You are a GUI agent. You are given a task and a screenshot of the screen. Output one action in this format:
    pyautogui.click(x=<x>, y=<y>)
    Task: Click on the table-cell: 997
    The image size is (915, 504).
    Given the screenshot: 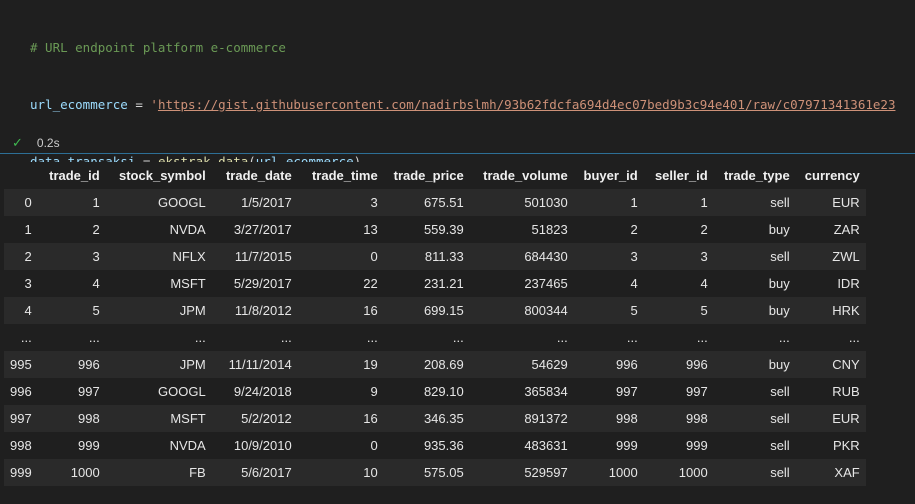 What is the action you would take?
    pyautogui.click(x=627, y=391)
    